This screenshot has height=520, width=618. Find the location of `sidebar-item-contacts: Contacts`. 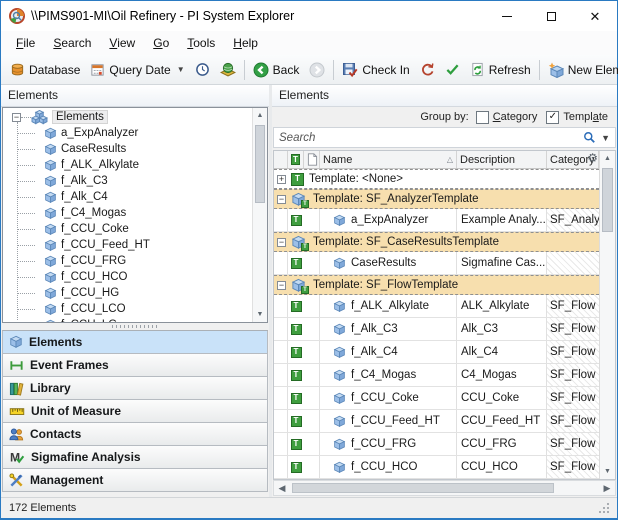

sidebar-item-contacts: Contacts is located at coordinates (135, 434).